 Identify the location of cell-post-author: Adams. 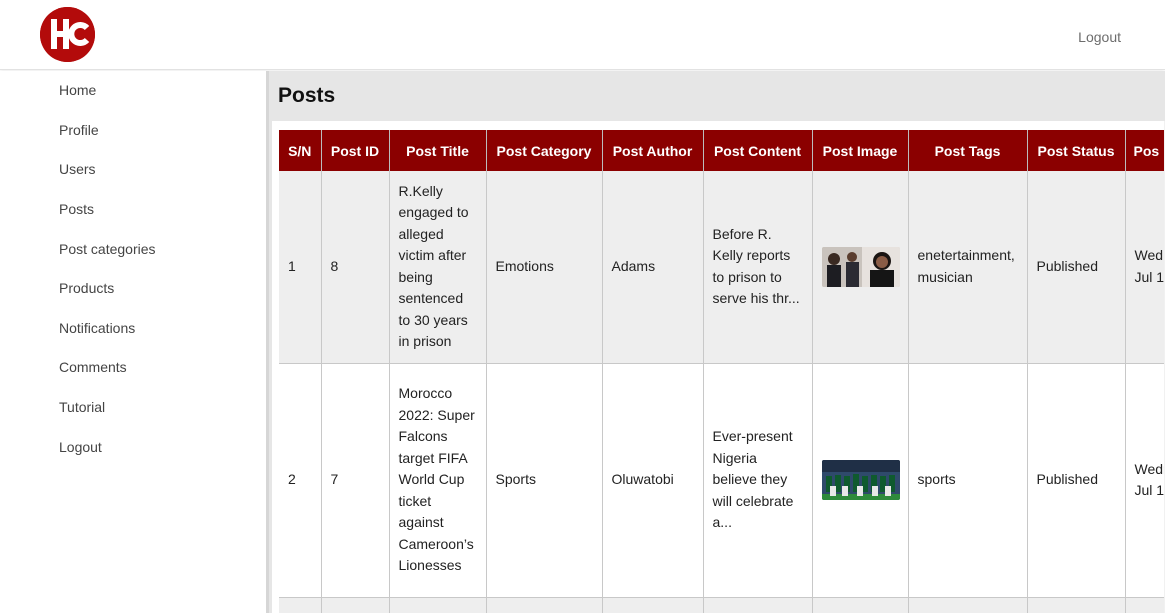
(653, 267).